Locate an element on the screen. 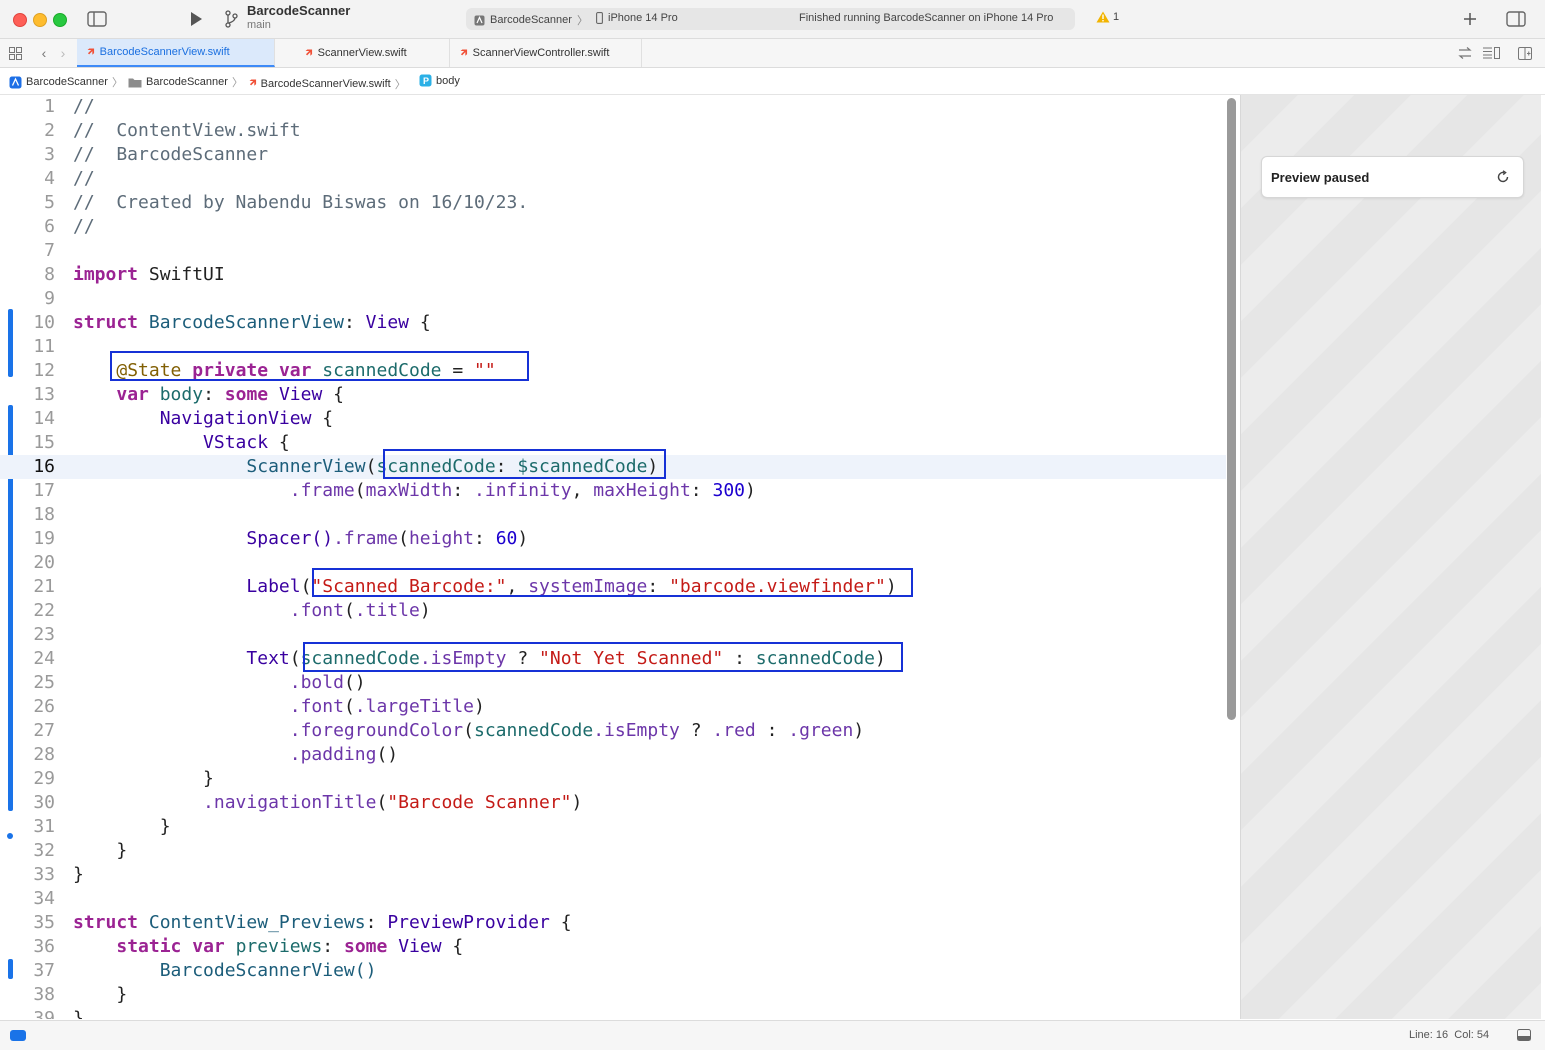 The width and height of the screenshot is (1545, 1050). line-number: 38 is located at coordinates (44, 994).